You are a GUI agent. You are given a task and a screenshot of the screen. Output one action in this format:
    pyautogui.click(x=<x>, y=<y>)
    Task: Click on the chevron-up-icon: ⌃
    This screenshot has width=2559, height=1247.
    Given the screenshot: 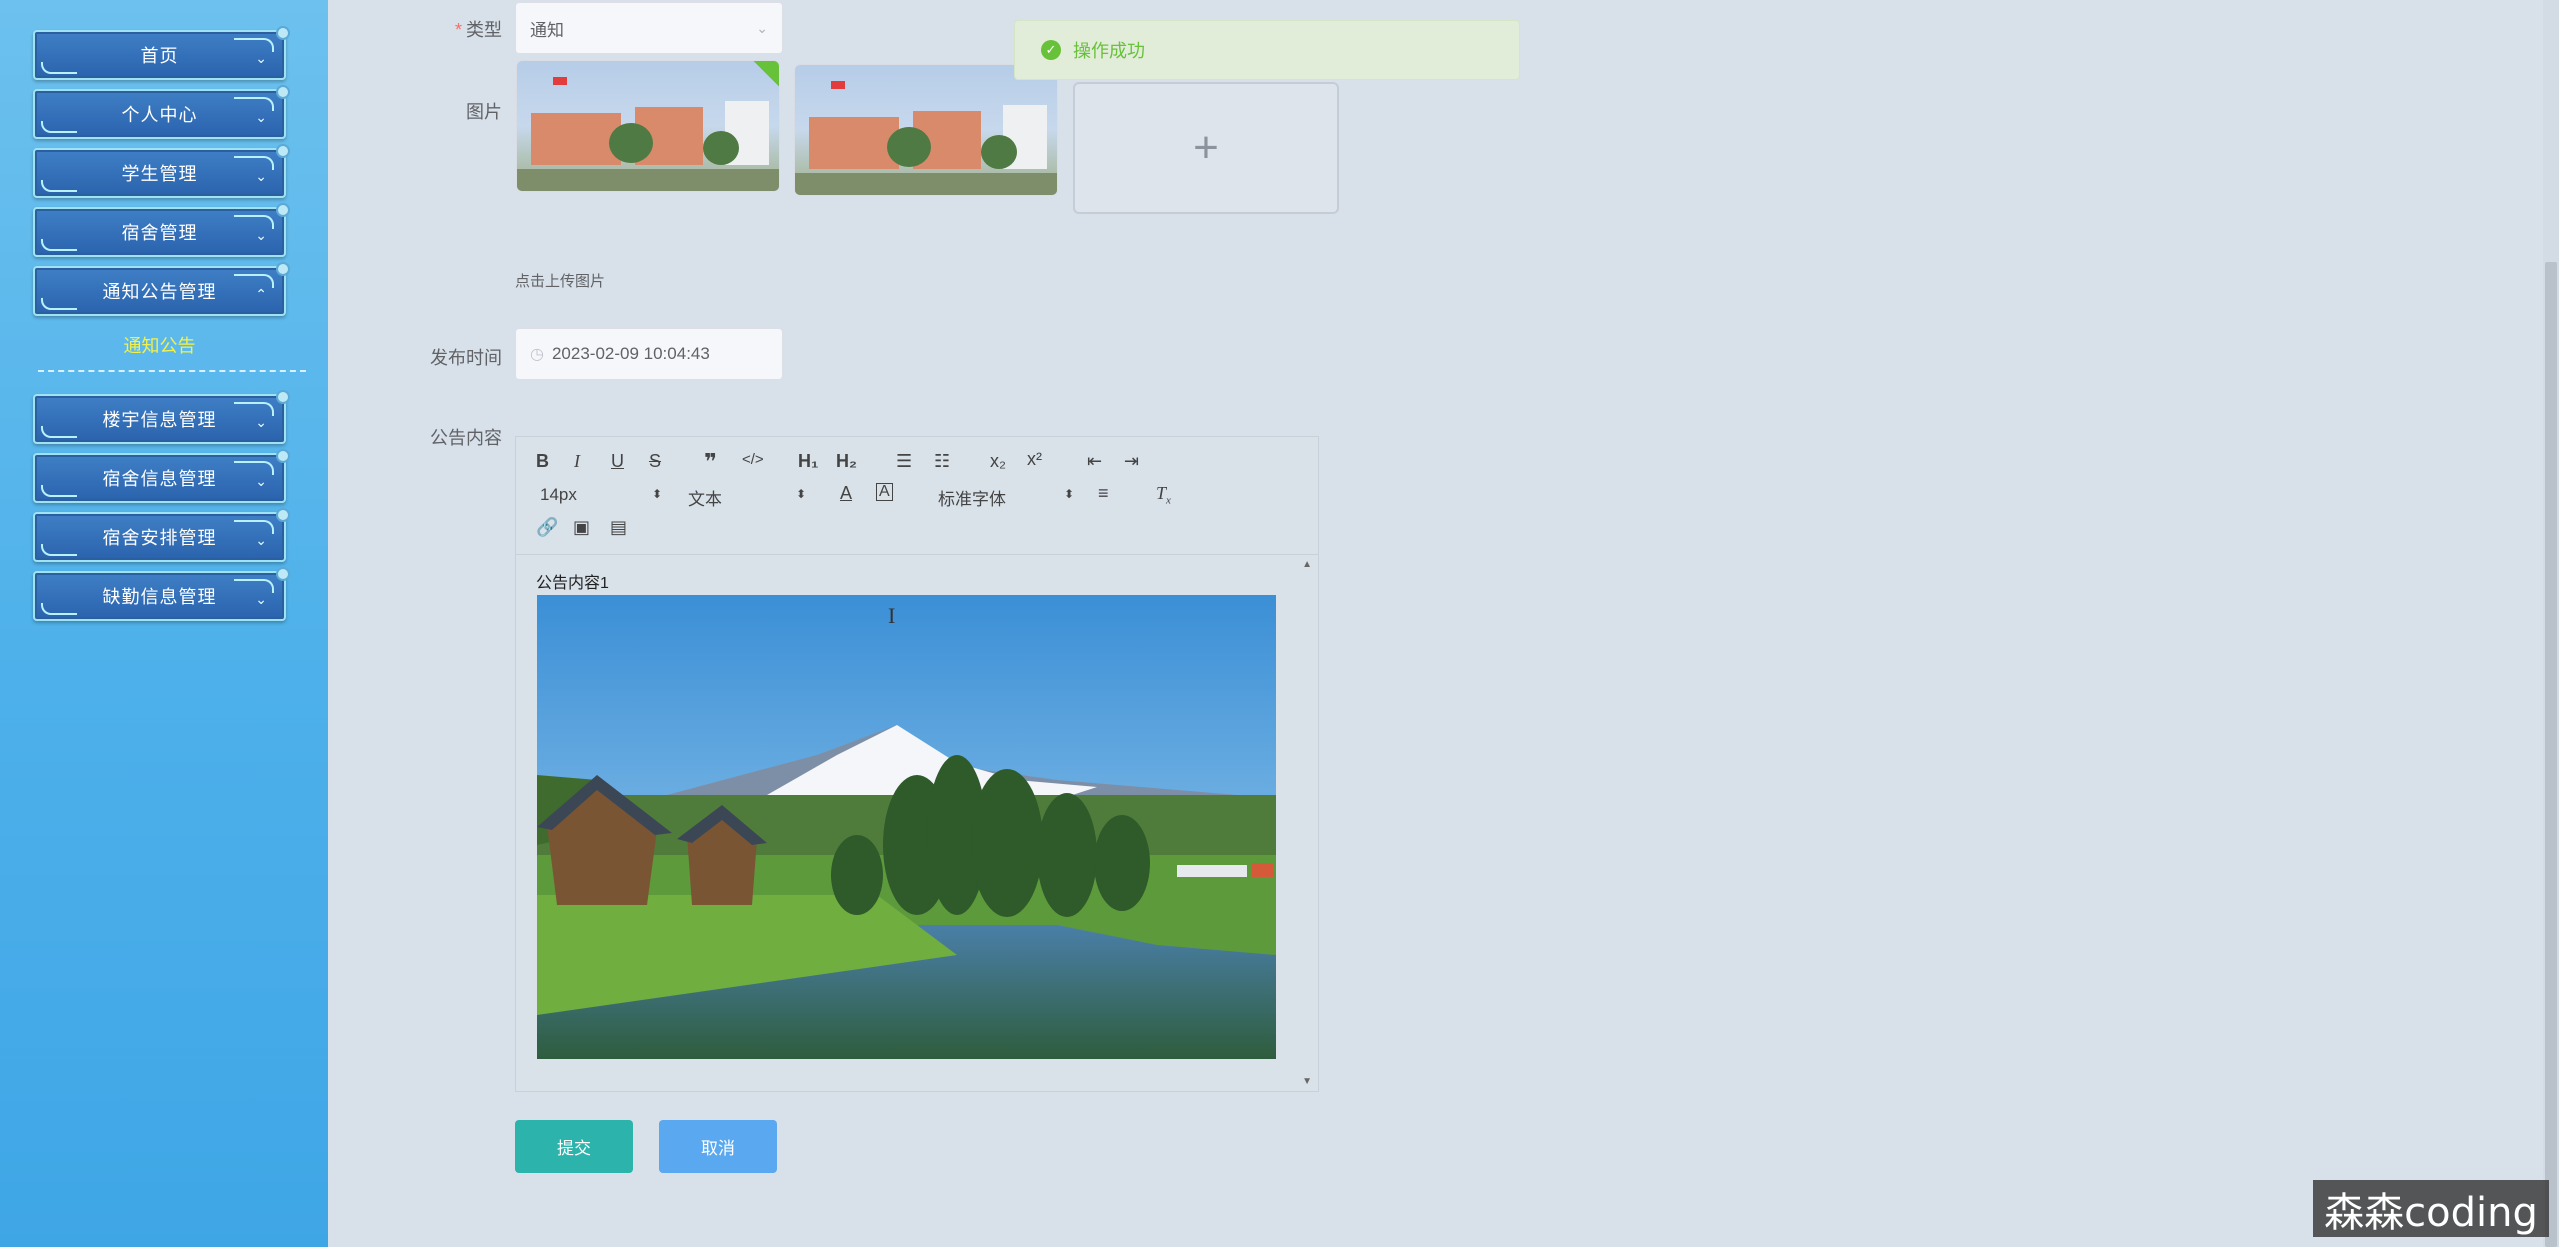 What is the action you would take?
    pyautogui.click(x=261, y=294)
    